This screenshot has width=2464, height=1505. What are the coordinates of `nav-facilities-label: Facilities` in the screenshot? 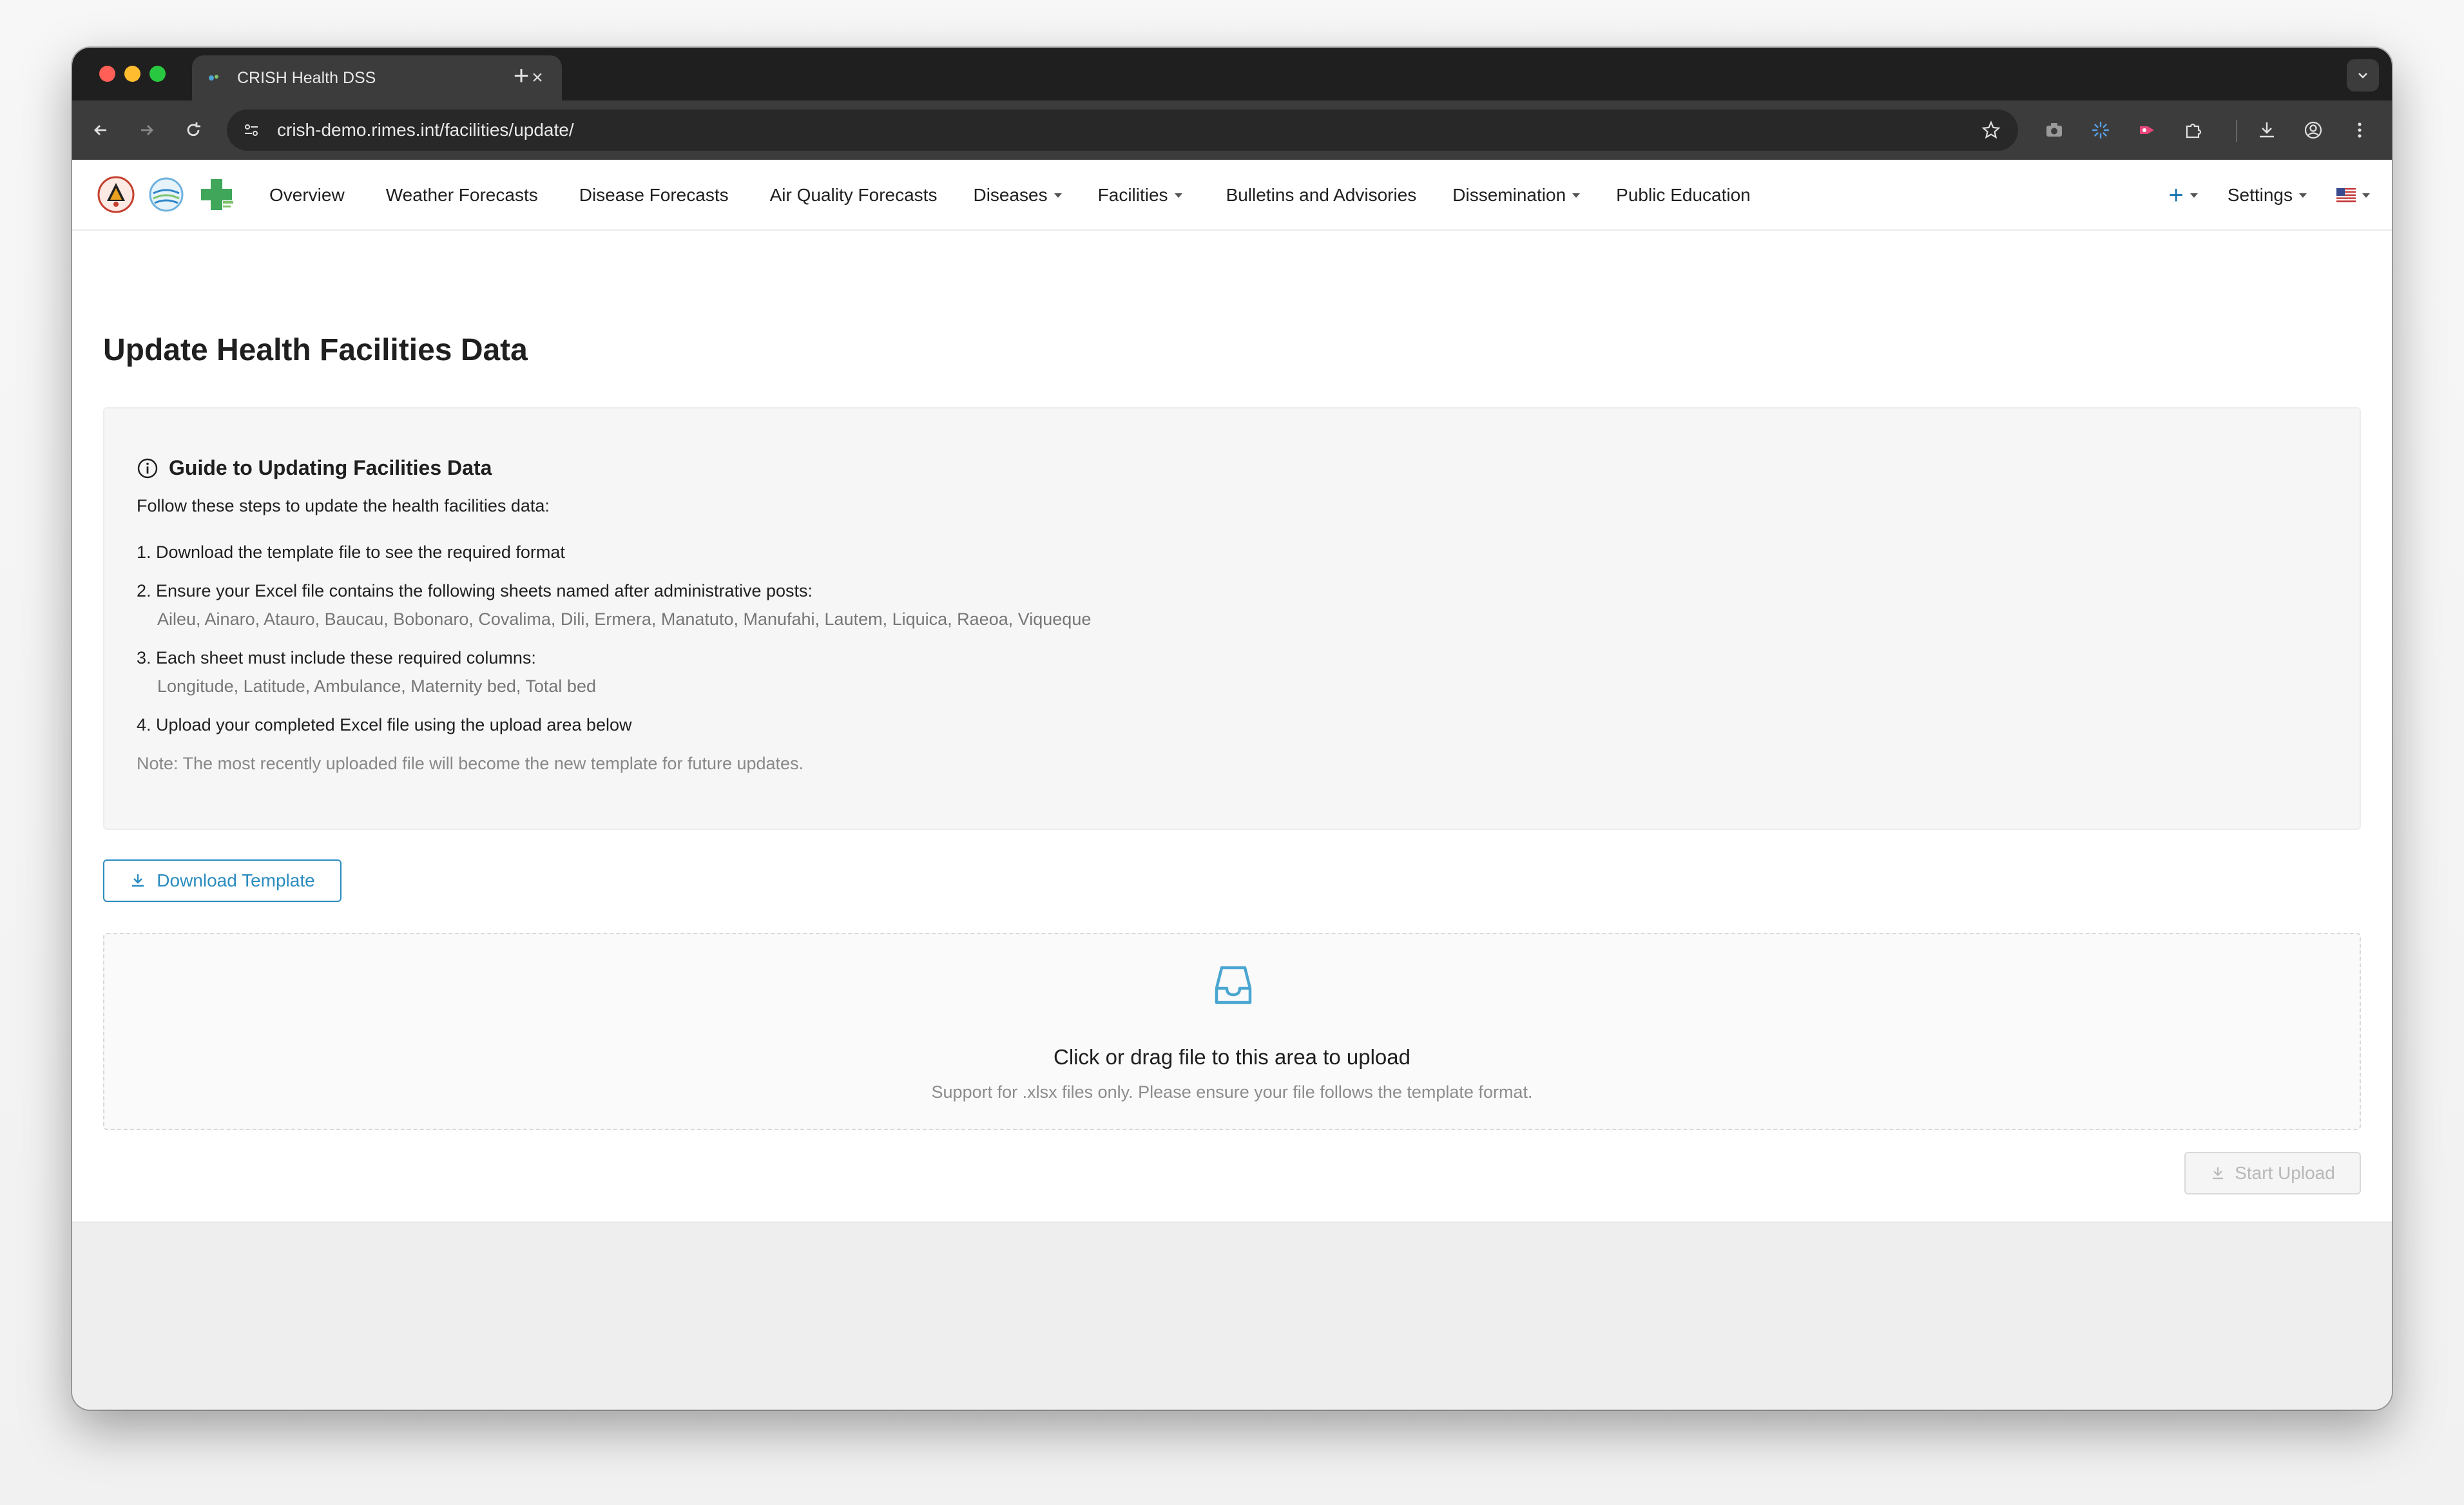 It's located at (1132, 195).